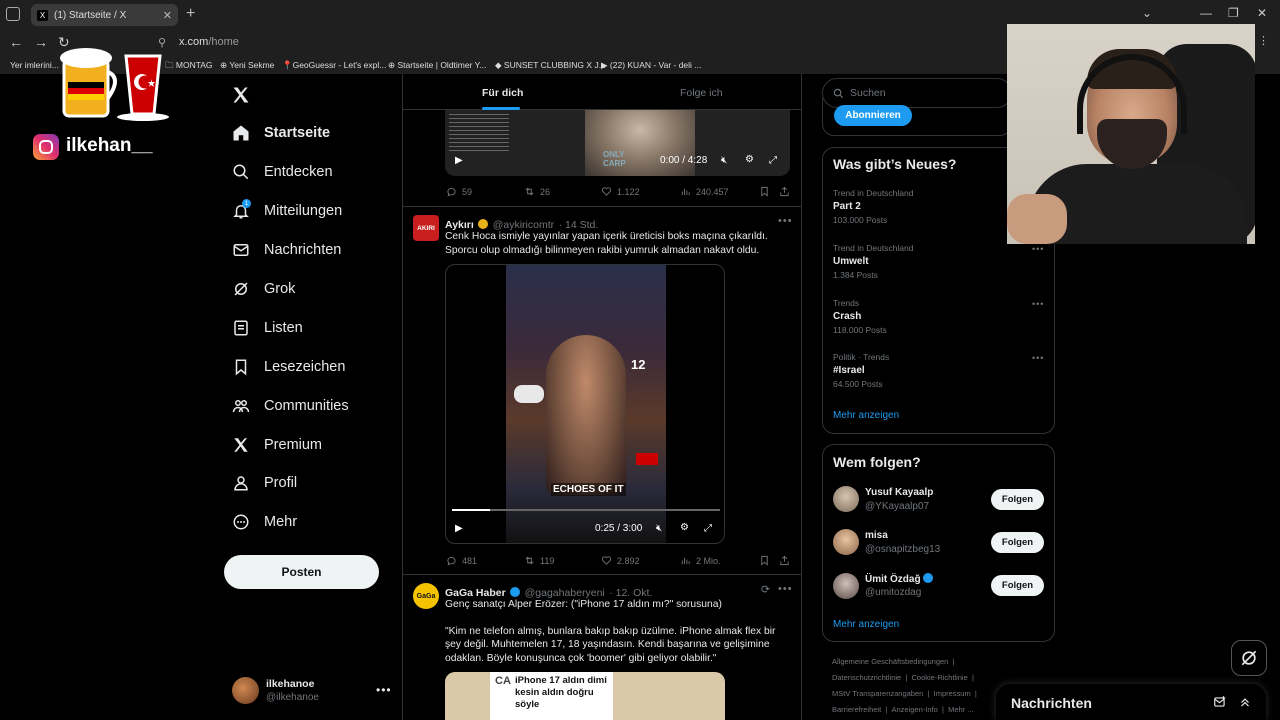 Image resolution: width=1280 pixels, height=720 pixels. What do you see at coordinates (586, 510) in the screenshot?
I see `video-progress-track` at bounding box center [586, 510].